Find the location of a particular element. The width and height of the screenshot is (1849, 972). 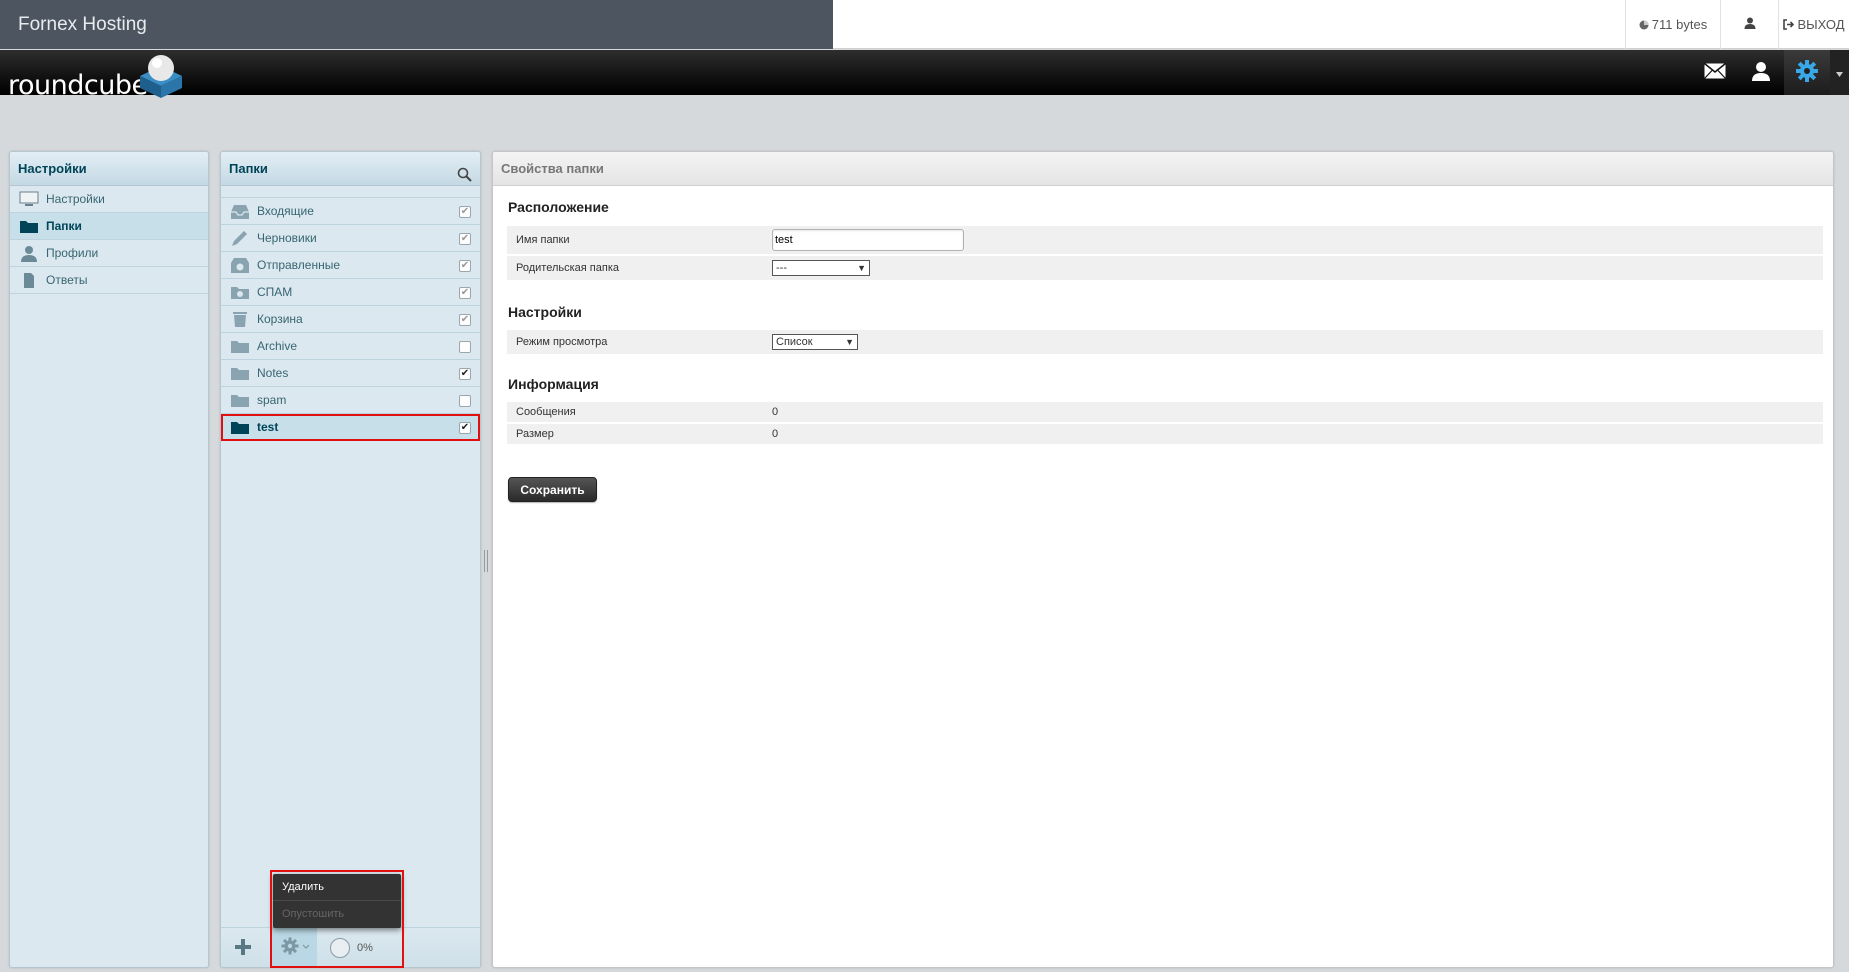

settings-sections-list: Настройки Папки Профили Ответы is located at coordinates (109, 240).